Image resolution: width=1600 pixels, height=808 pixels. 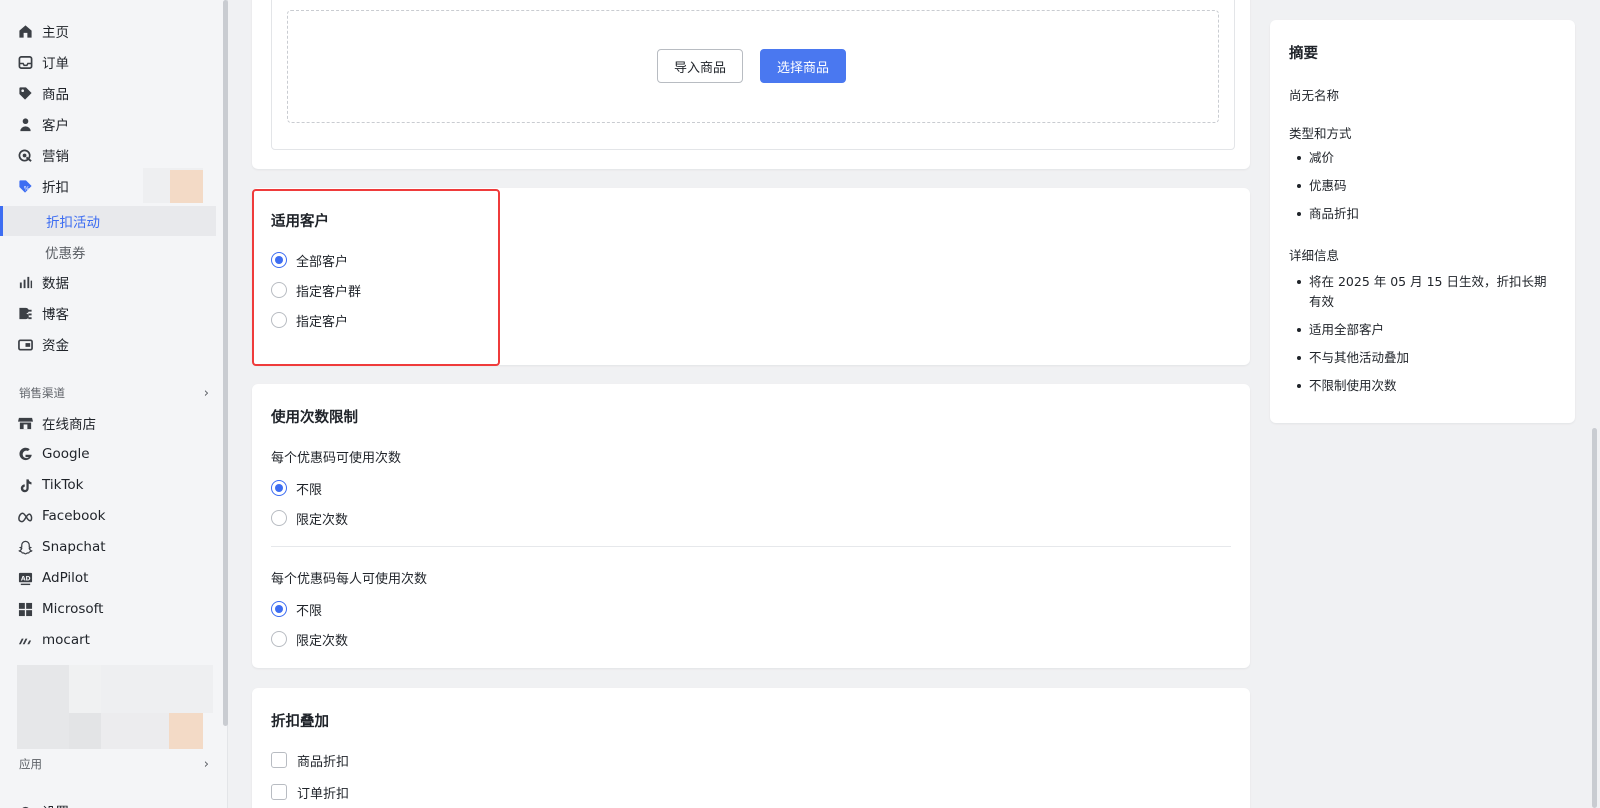 I want to click on sidebar-item-finance: 资金, so click(x=110, y=344).